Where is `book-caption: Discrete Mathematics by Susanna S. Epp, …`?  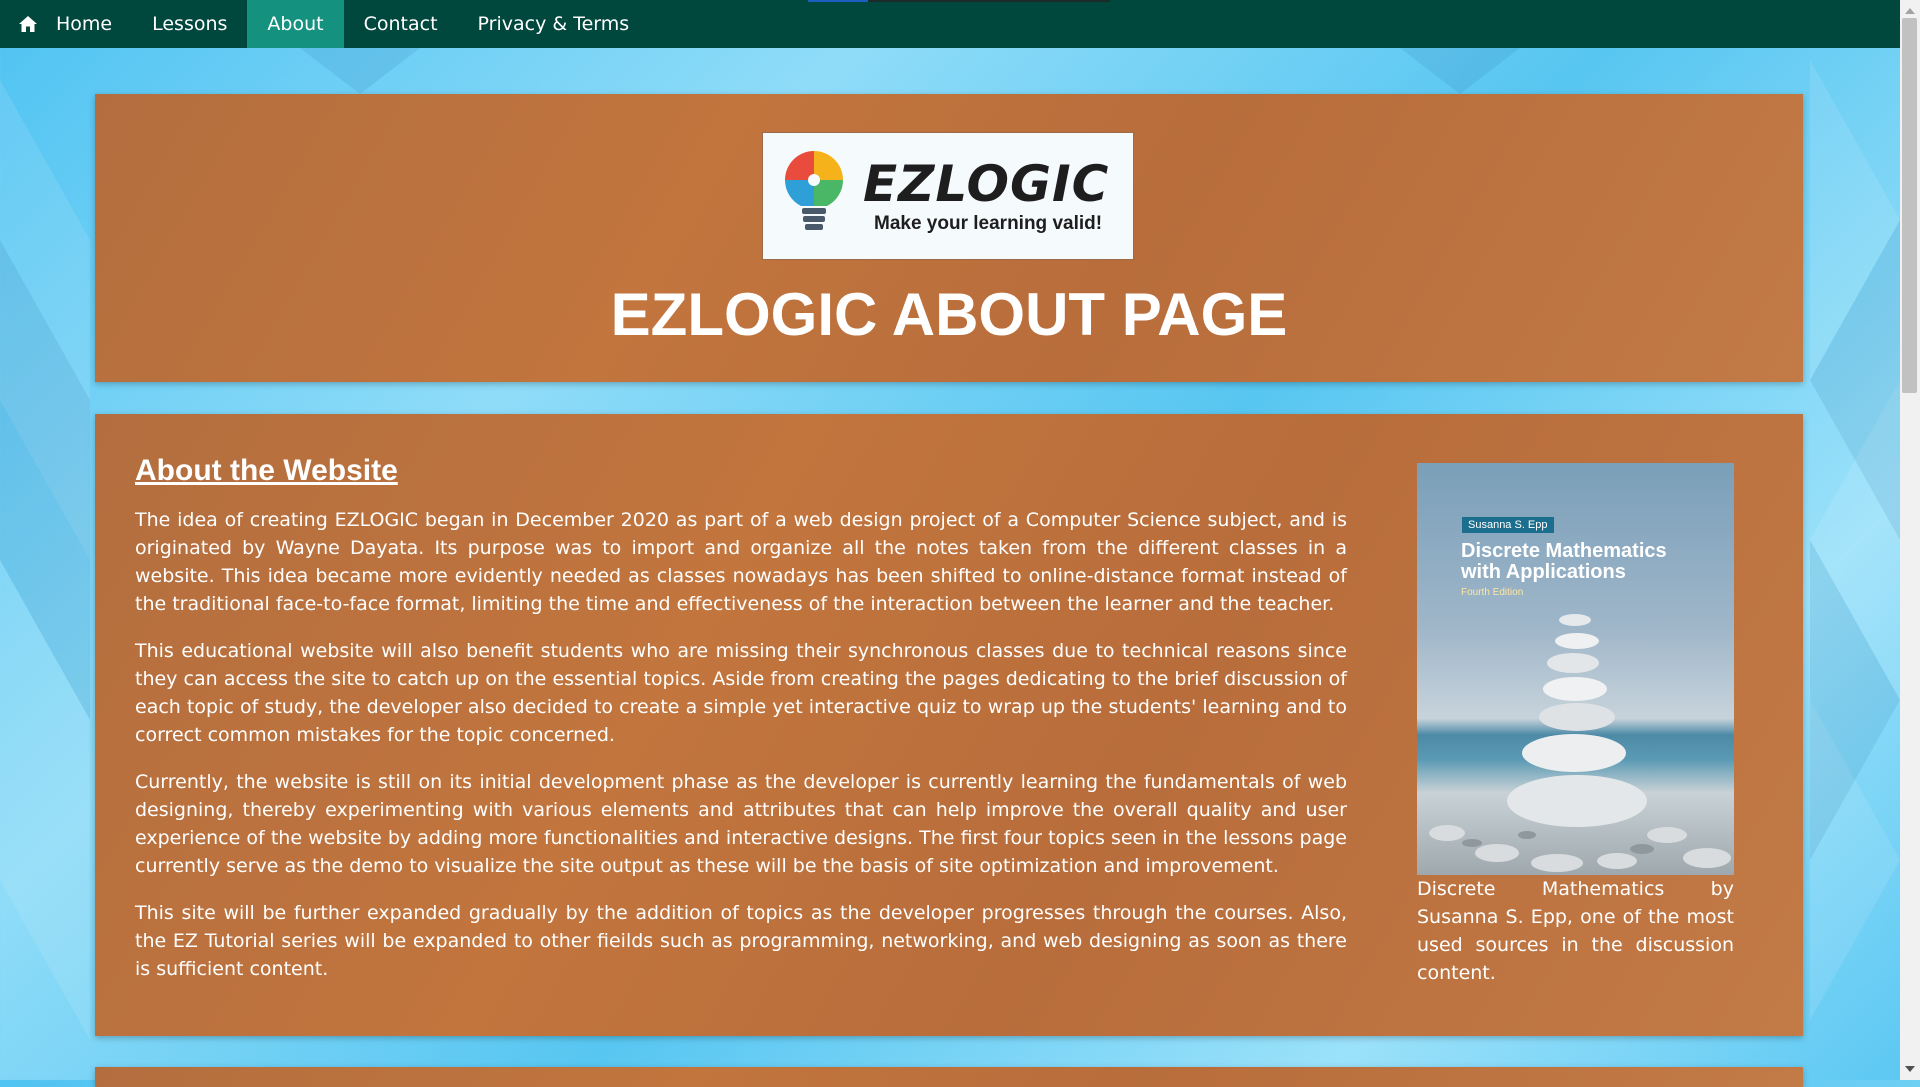 book-caption: Discrete Mathematics by Susanna S. Epp, … is located at coordinates (1575, 931).